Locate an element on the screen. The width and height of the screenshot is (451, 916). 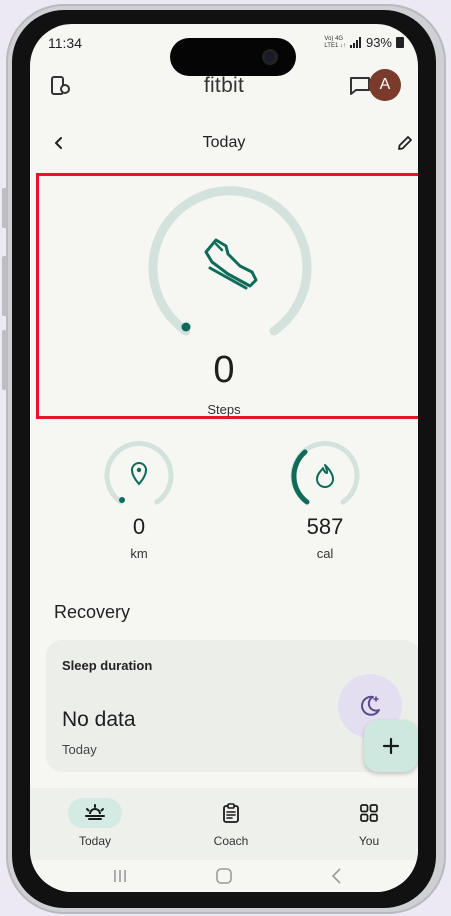
nav-coach-label: Coach is located at coordinates (231, 841).